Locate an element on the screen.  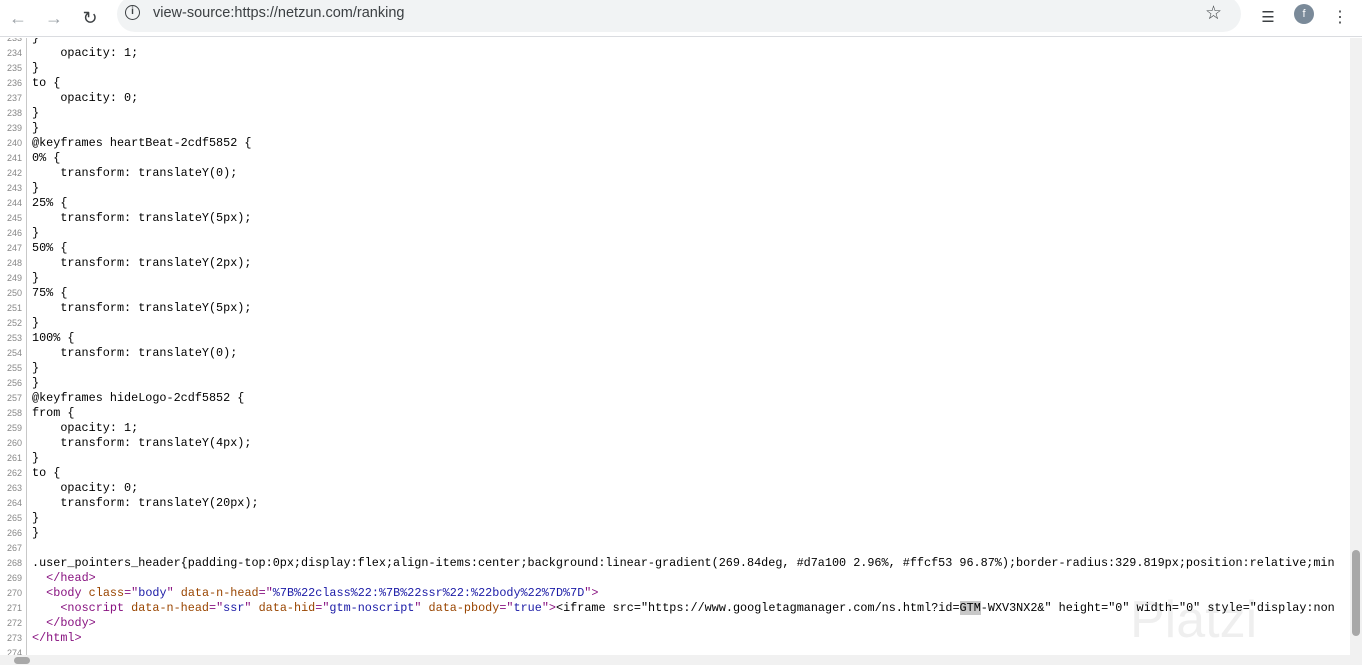
attr-token: data-n-head is located at coordinates (170, 608).